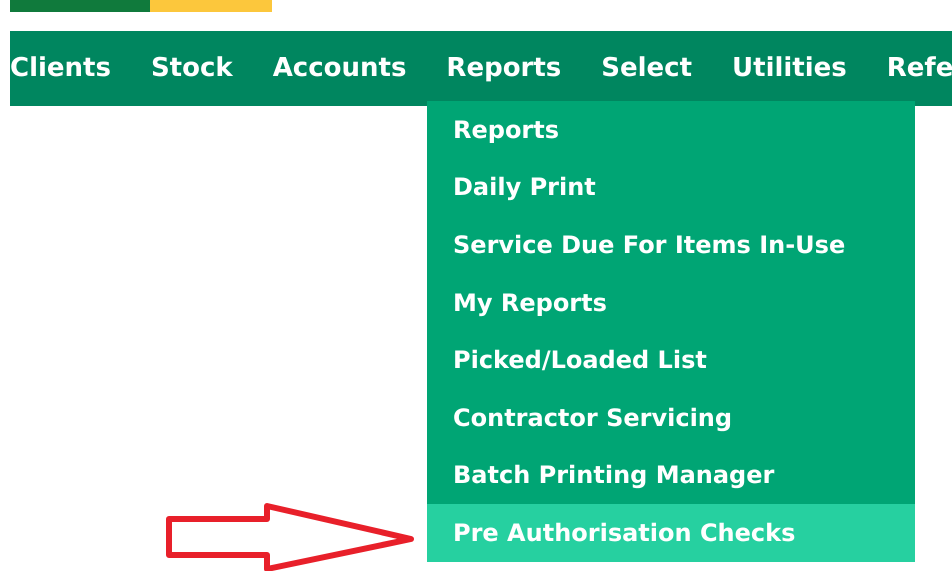 Image resolution: width=952 pixels, height=572 pixels. Describe the element at coordinates (919, 68) in the screenshot. I see `menu-item: Refe` at that location.